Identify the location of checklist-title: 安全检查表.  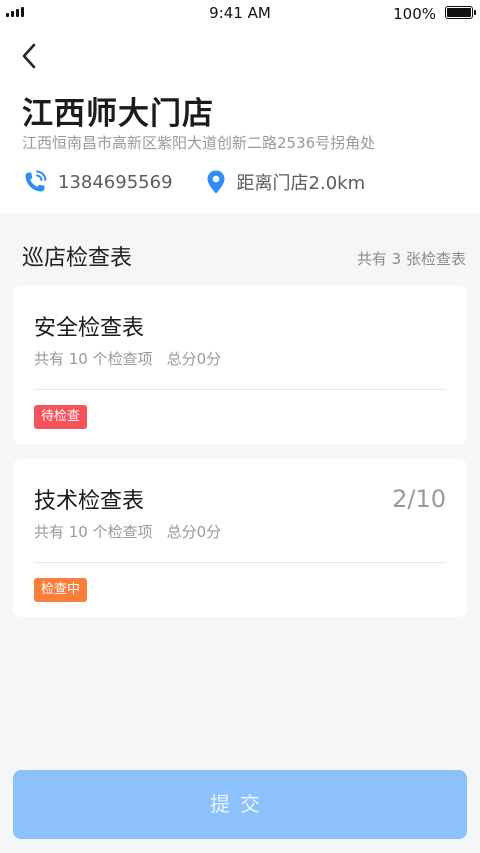
(89, 328).